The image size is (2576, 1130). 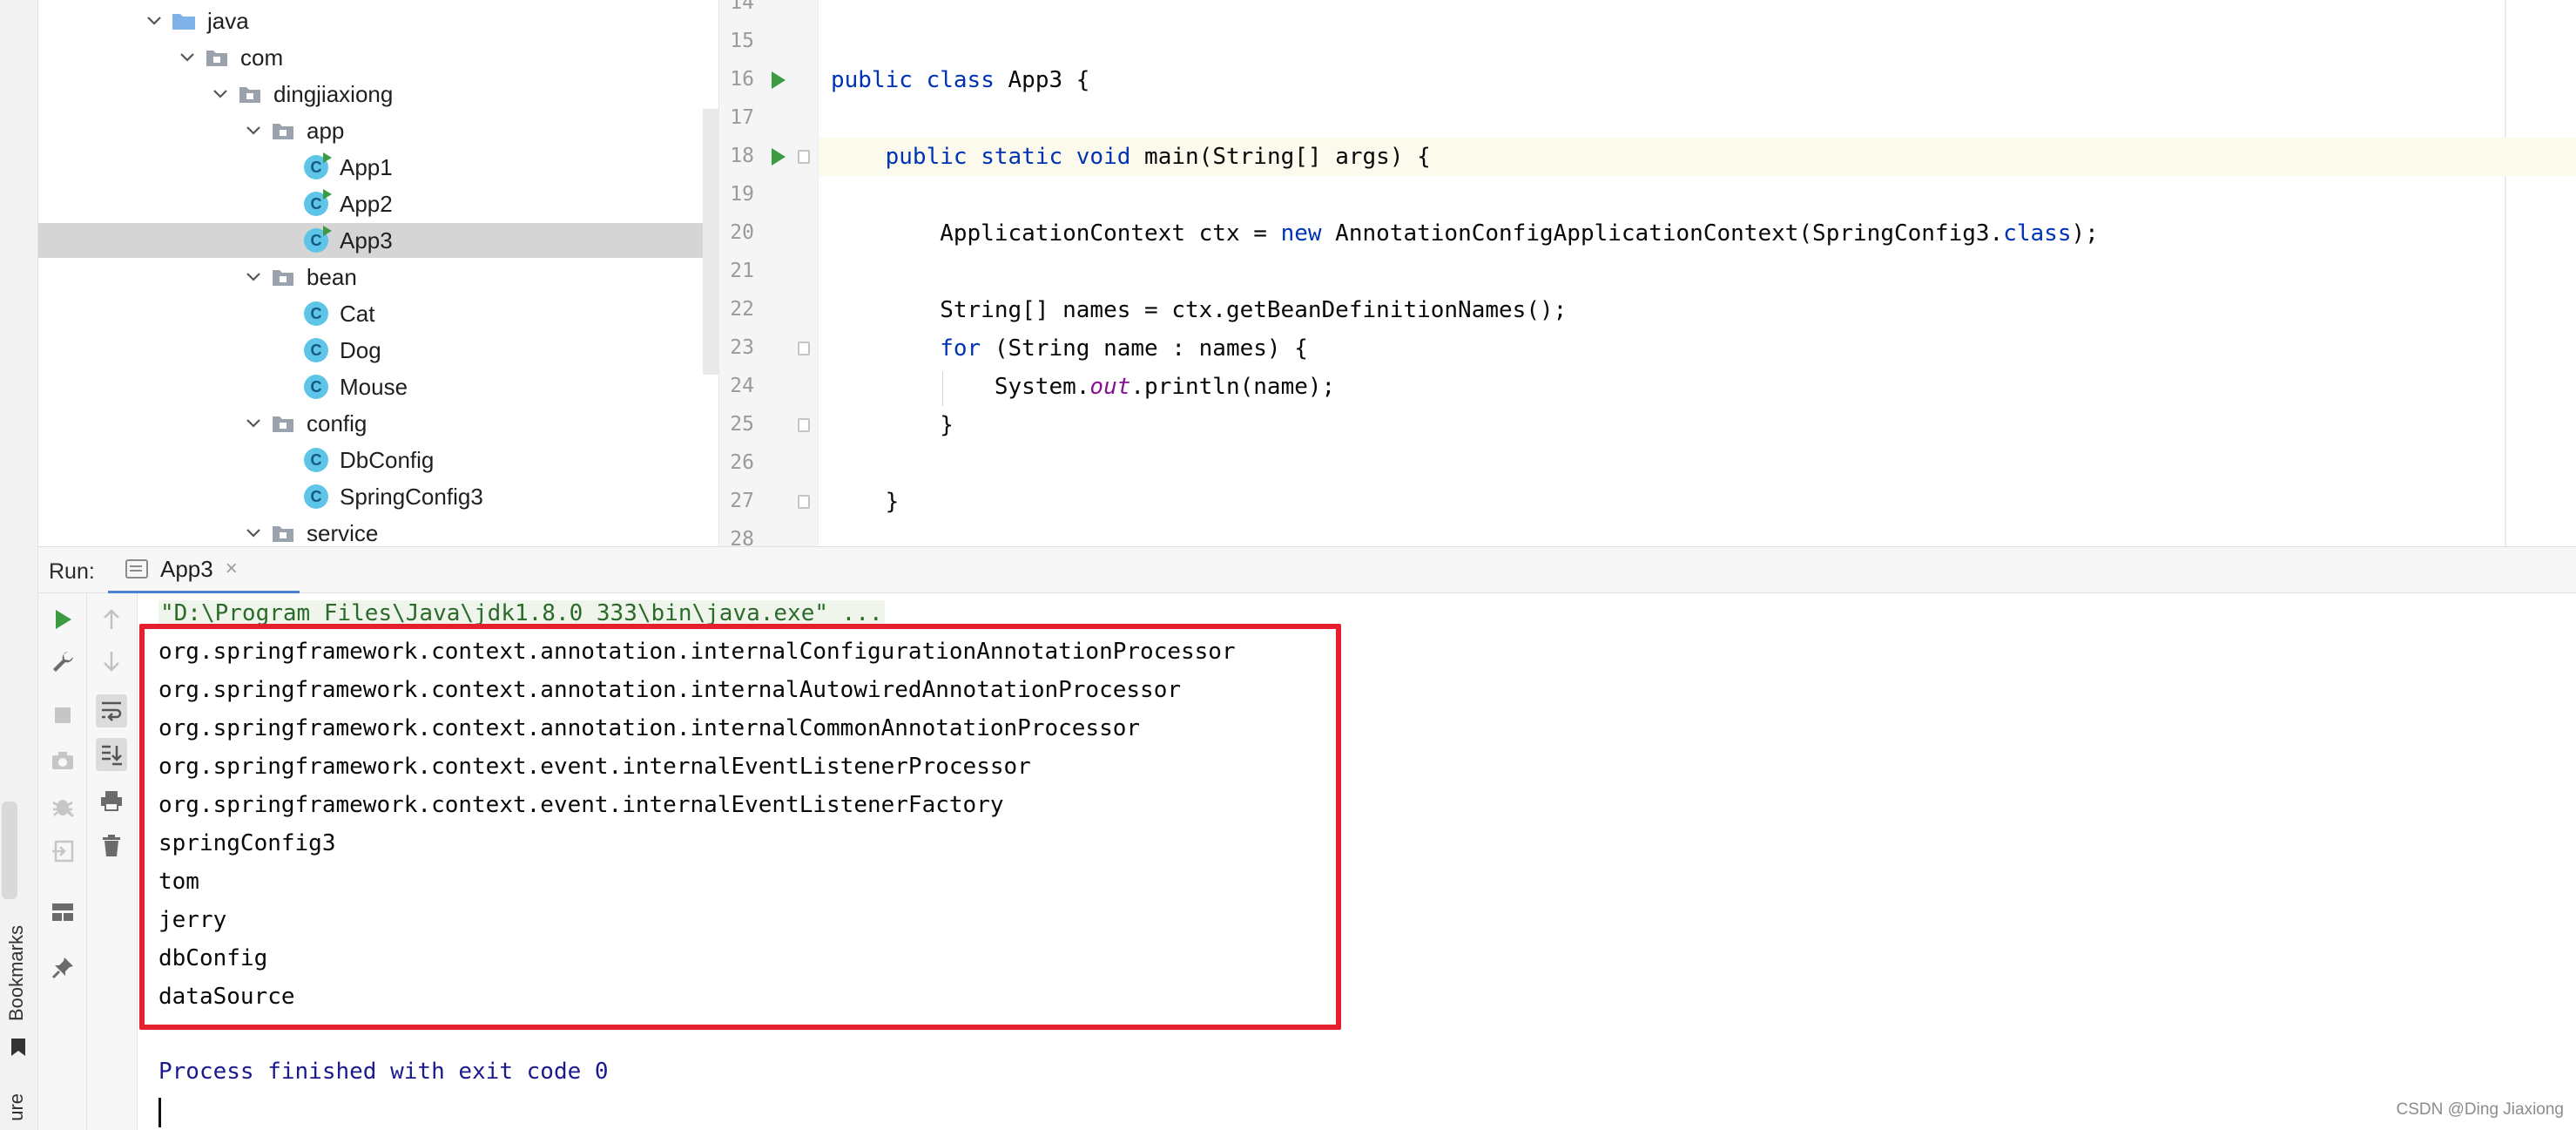 I want to click on console-output-line: dataSource, so click(x=227, y=997).